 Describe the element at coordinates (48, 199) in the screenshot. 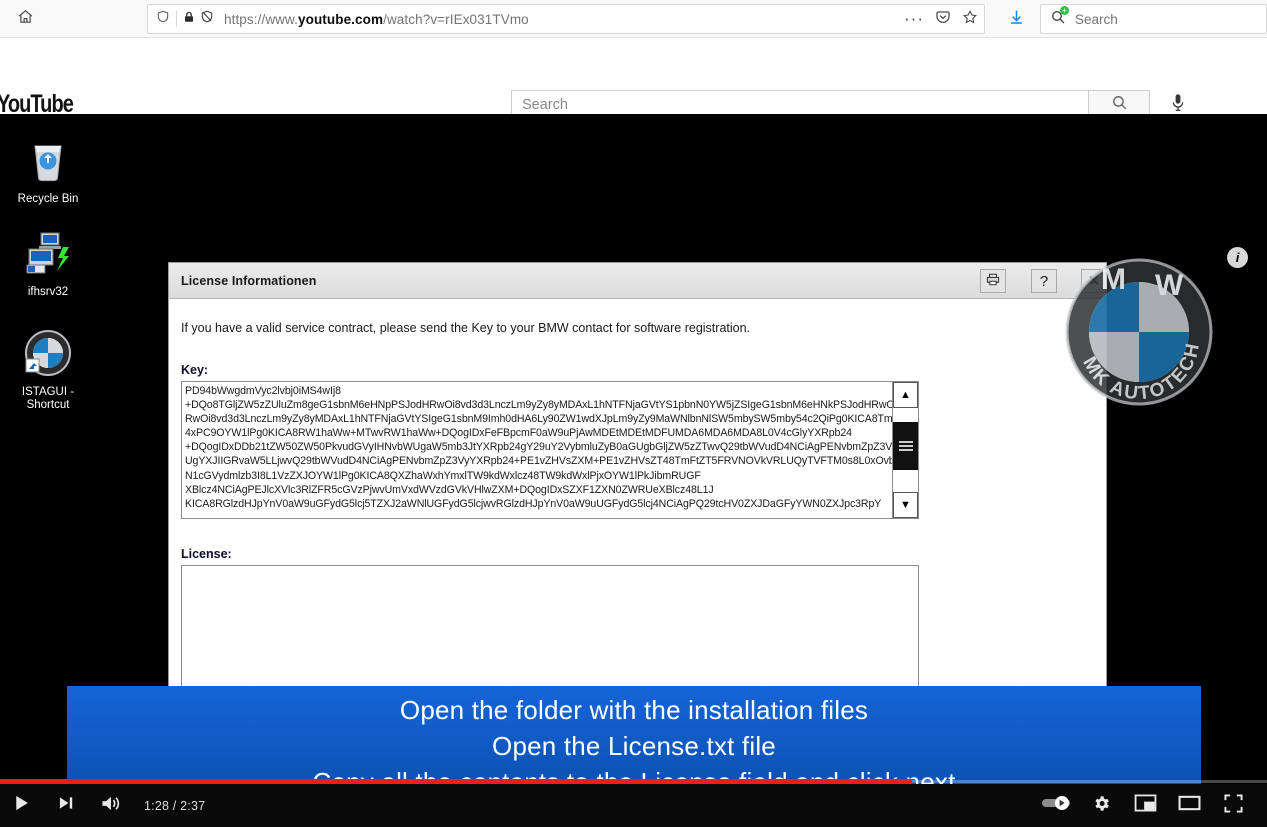

I see `desktop-icon-label: Recycle Bin` at that location.